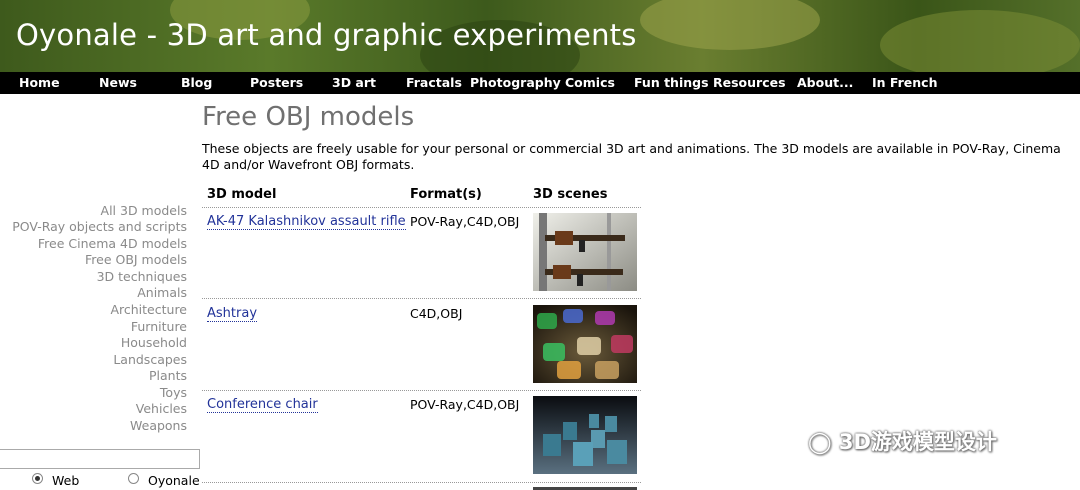  What do you see at coordinates (133, 478) in the screenshot?
I see `search-scope-oyonale-radio` at bounding box center [133, 478].